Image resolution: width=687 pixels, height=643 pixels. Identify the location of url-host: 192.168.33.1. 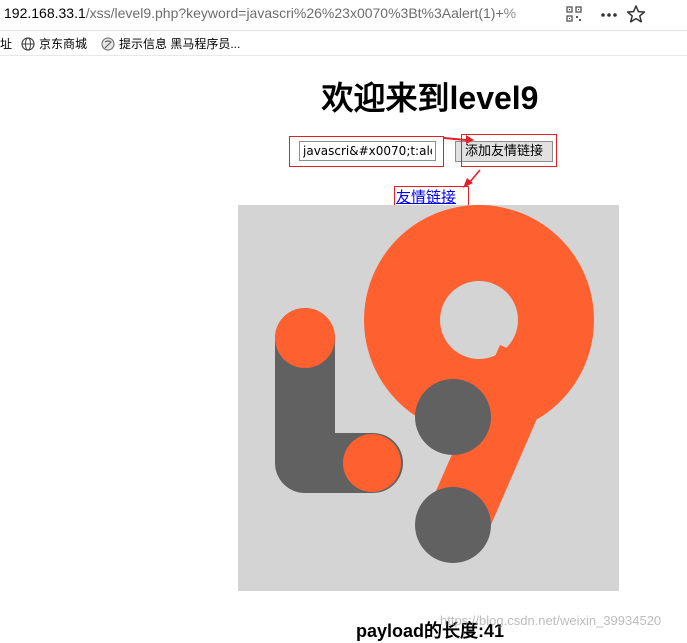
(45, 13).